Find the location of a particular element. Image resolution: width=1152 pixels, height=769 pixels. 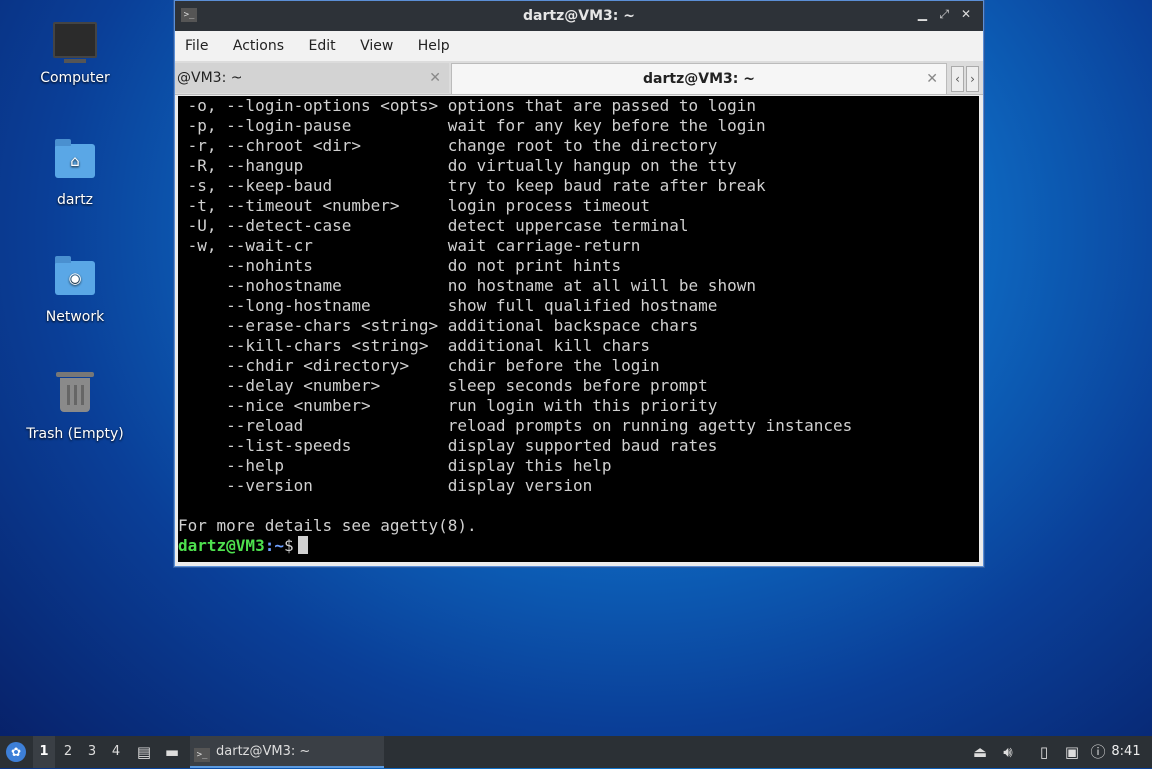

menu-bar: File Actions Edit View Help is located at coordinates (579, 46).